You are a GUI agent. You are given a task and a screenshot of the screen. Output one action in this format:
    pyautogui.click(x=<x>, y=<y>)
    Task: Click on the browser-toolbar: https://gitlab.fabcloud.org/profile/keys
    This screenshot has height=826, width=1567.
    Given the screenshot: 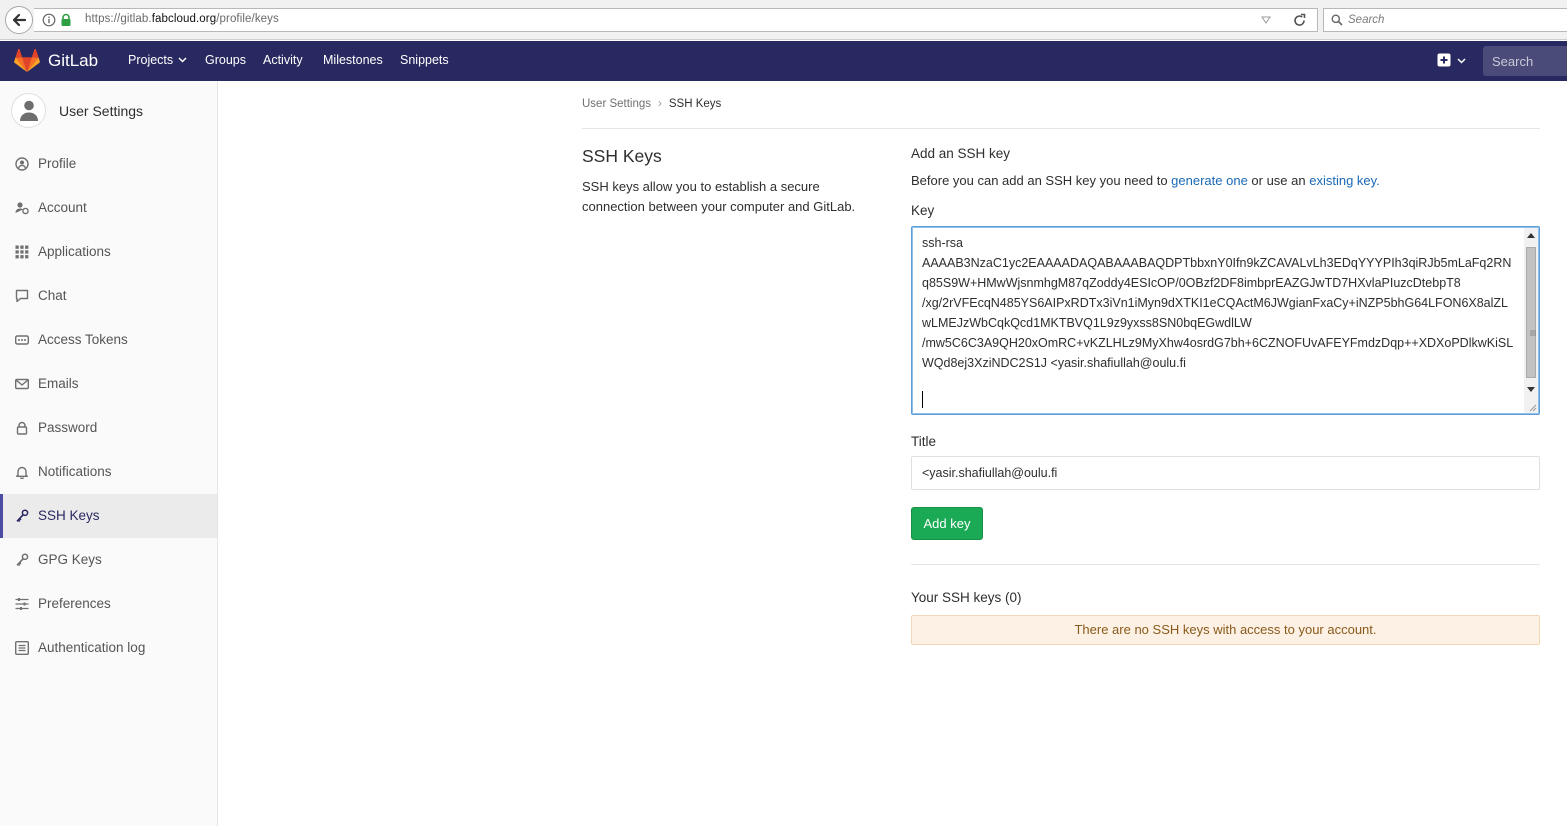 What is the action you would take?
    pyautogui.click(x=783, y=20)
    